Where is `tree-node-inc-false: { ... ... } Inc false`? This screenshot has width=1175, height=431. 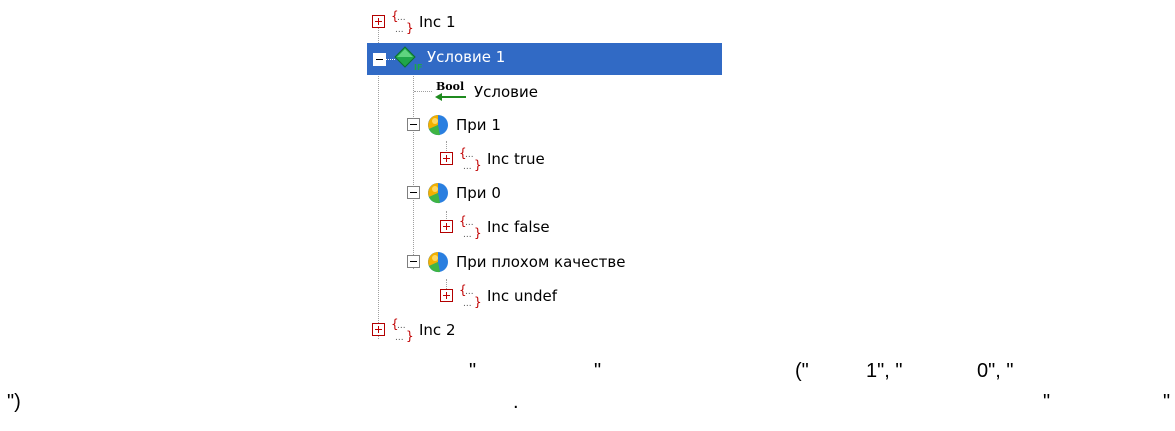
tree-node-inc-false: { ... ... } Inc false is located at coordinates (495, 226).